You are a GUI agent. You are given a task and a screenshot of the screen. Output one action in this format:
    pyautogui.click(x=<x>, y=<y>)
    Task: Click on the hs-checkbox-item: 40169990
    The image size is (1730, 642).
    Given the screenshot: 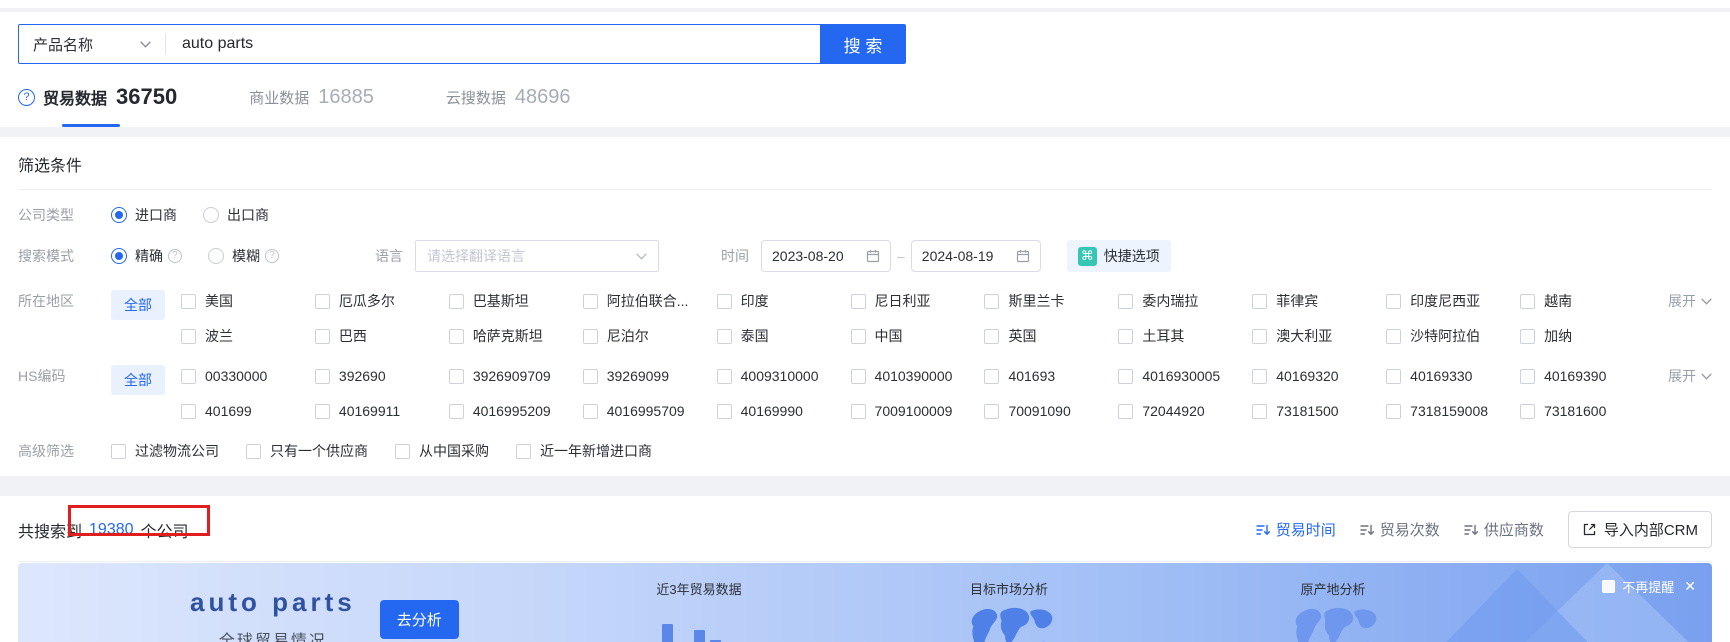 What is the action you would take?
    pyautogui.click(x=783, y=411)
    